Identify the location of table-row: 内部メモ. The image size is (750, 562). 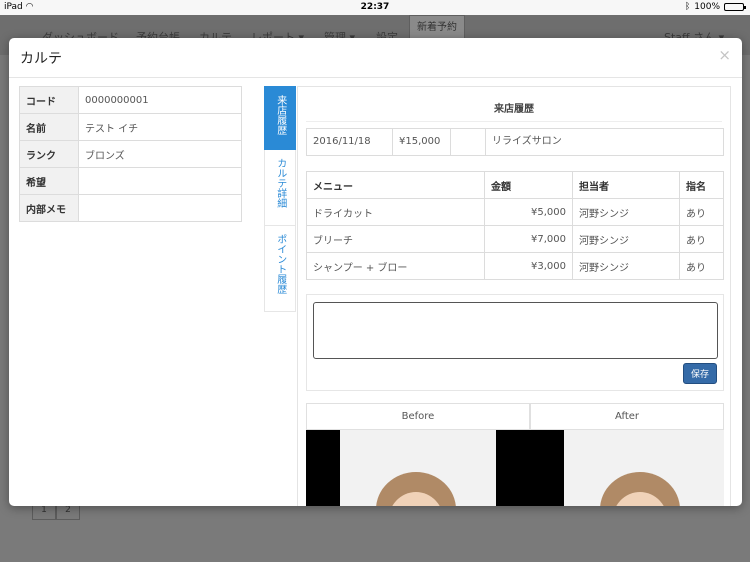
(130, 208).